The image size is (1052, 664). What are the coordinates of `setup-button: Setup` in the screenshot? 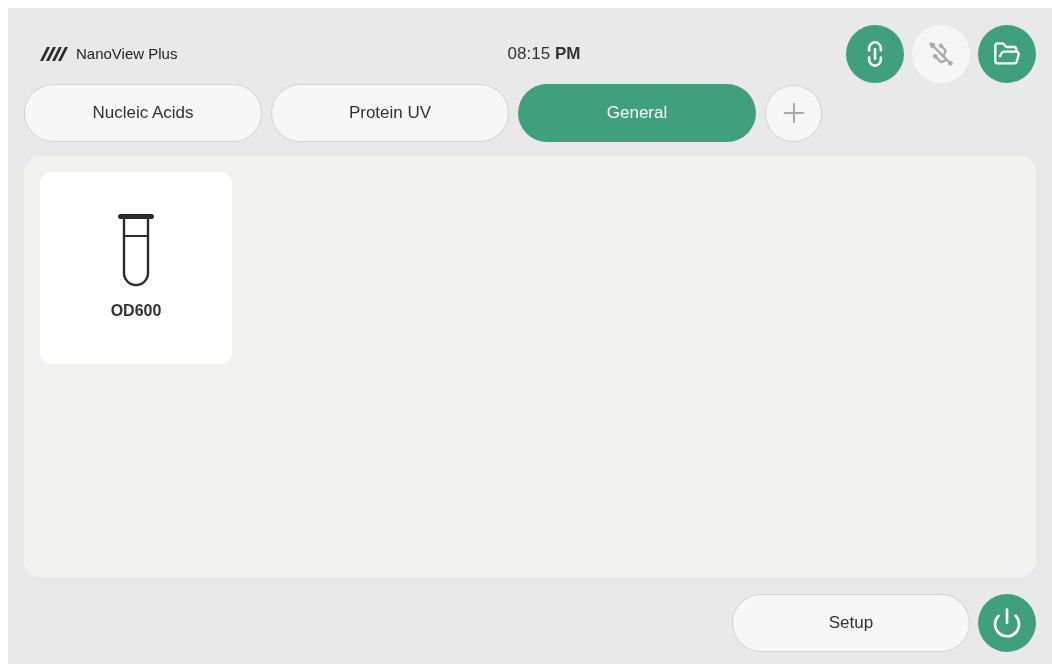 It's located at (851, 623).